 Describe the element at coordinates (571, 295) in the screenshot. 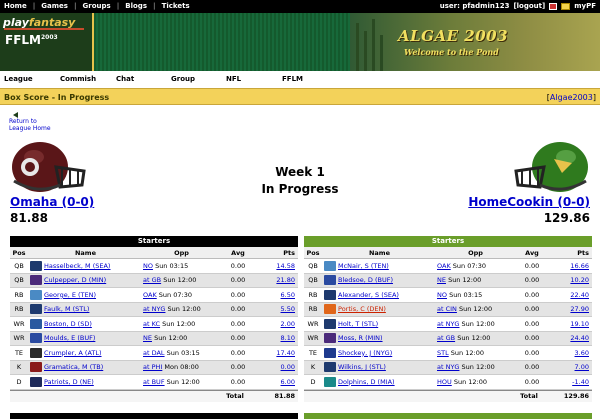

I see `player-points: 22.40` at that location.